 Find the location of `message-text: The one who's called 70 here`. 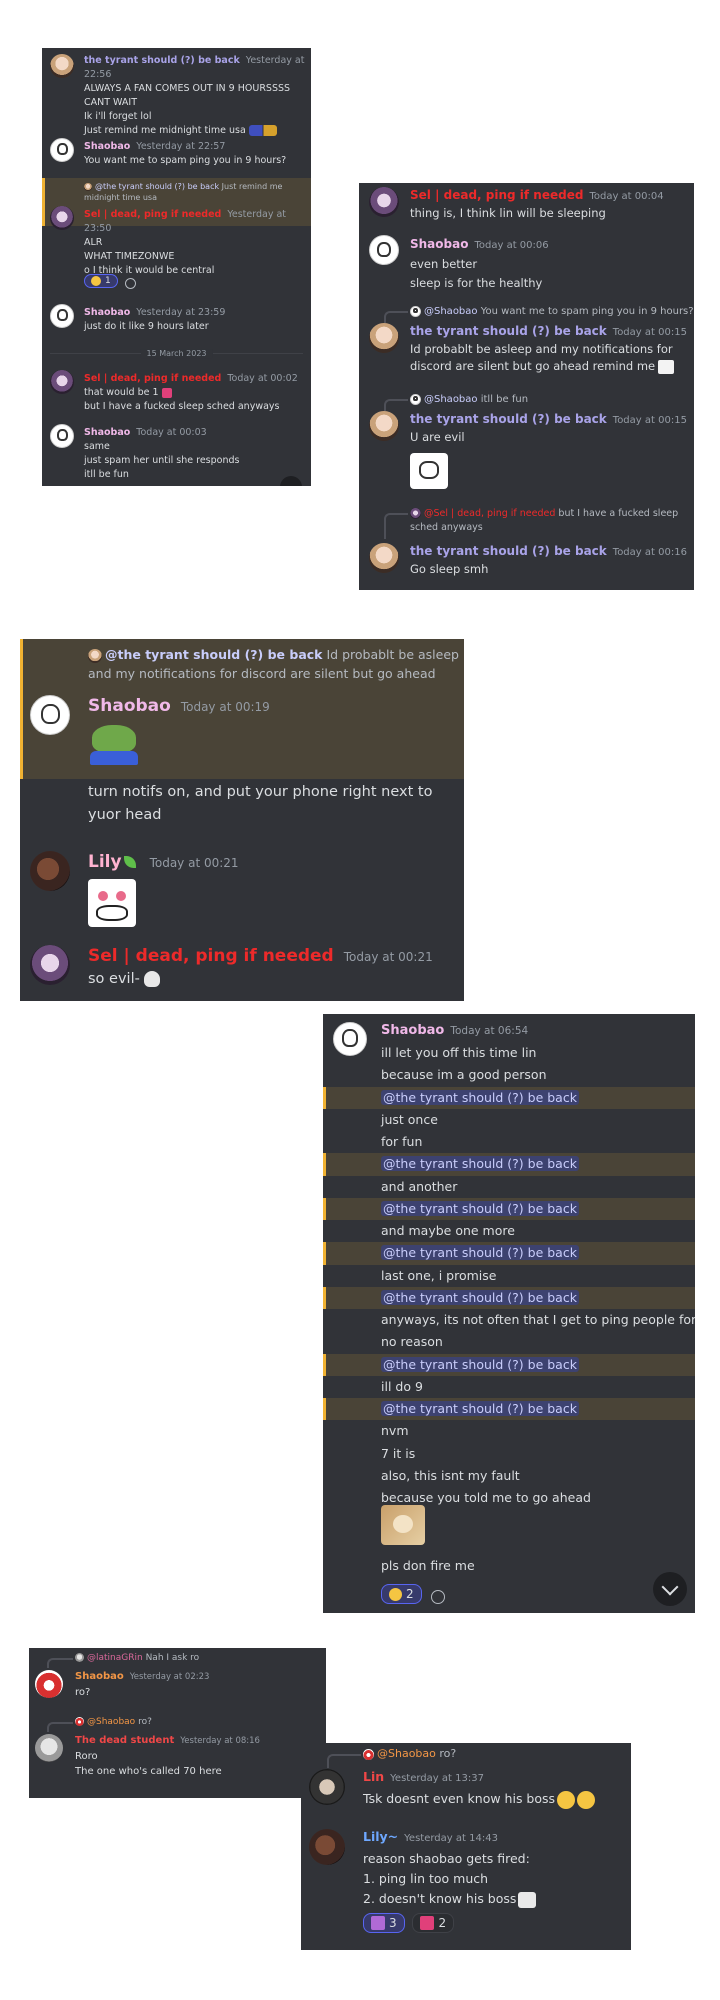

message-text: The one who's called 70 here is located at coordinates (148, 1771).